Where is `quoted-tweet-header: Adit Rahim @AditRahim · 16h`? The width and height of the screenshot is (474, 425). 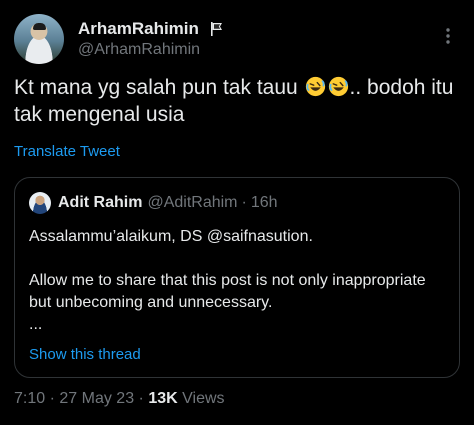
quoted-tweet-header: Adit Rahim @AditRahim · 16h is located at coordinates (153, 204).